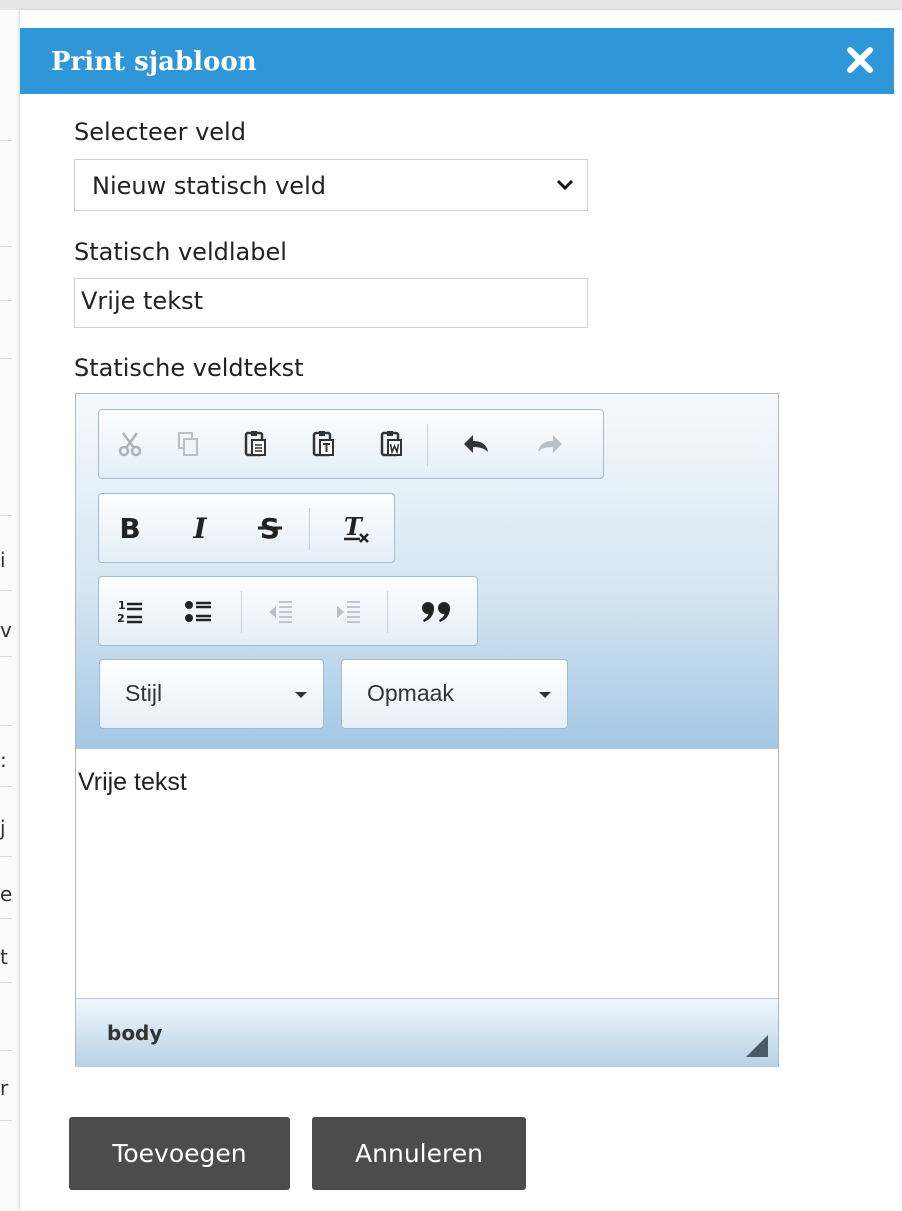 Image resolution: width=902 pixels, height=1211 pixels. I want to click on style-combo-label: Stijl, so click(144, 693).